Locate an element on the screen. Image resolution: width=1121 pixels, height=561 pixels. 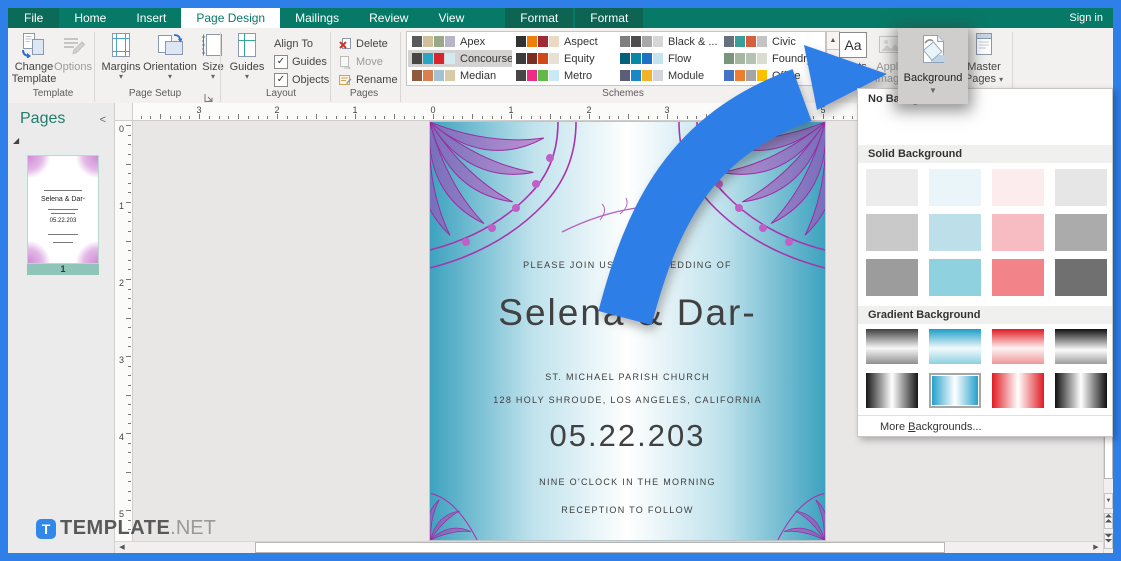
invitation-time-line: NINE O'CLOCK IN THE MORNING is located at coordinates (627, 482).